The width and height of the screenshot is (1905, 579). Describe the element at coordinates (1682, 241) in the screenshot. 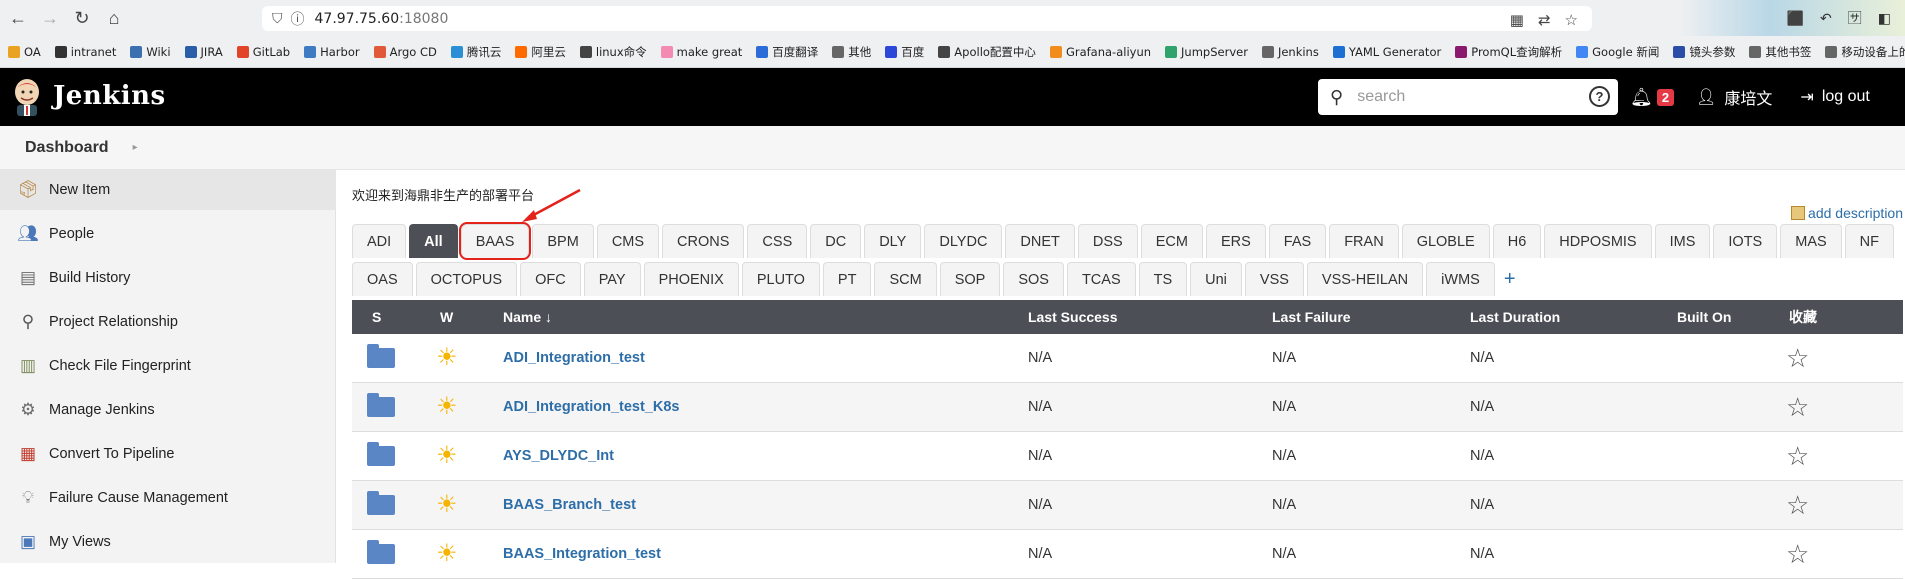

I see `tab-ims: IMS` at that location.